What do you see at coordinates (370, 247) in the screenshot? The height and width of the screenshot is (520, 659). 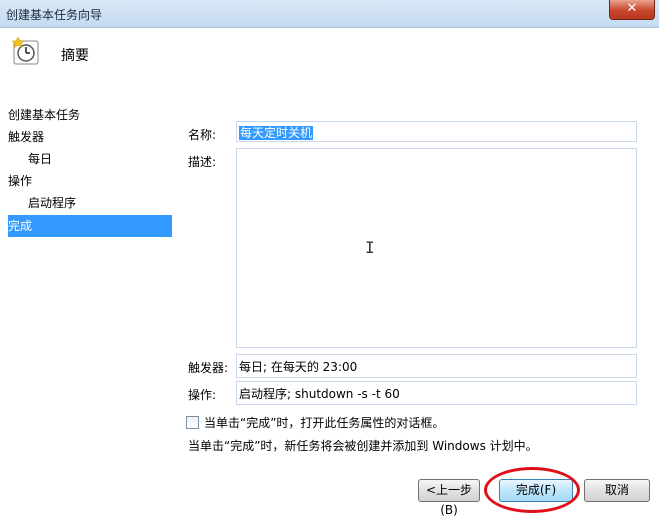 I see `text-cursor-icon: I` at bounding box center [370, 247].